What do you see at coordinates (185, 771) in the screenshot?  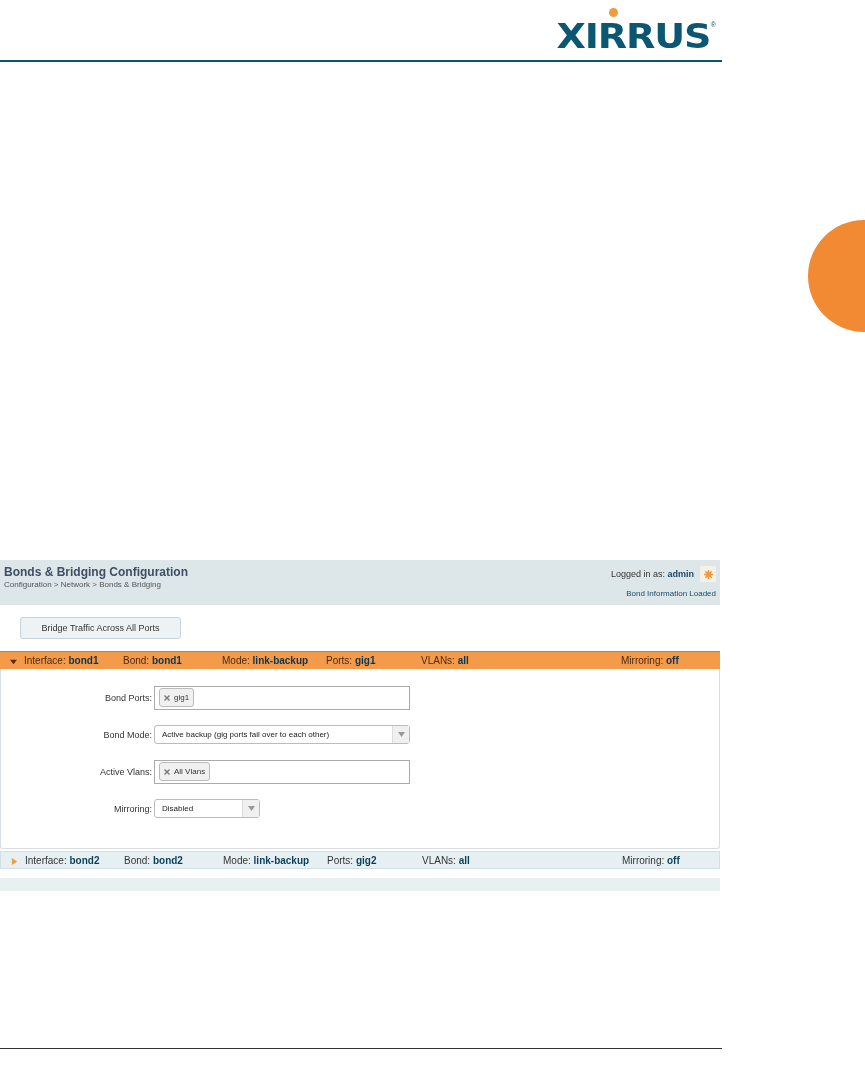 I see `tag-chip: All Vlans` at bounding box center [185, 771].